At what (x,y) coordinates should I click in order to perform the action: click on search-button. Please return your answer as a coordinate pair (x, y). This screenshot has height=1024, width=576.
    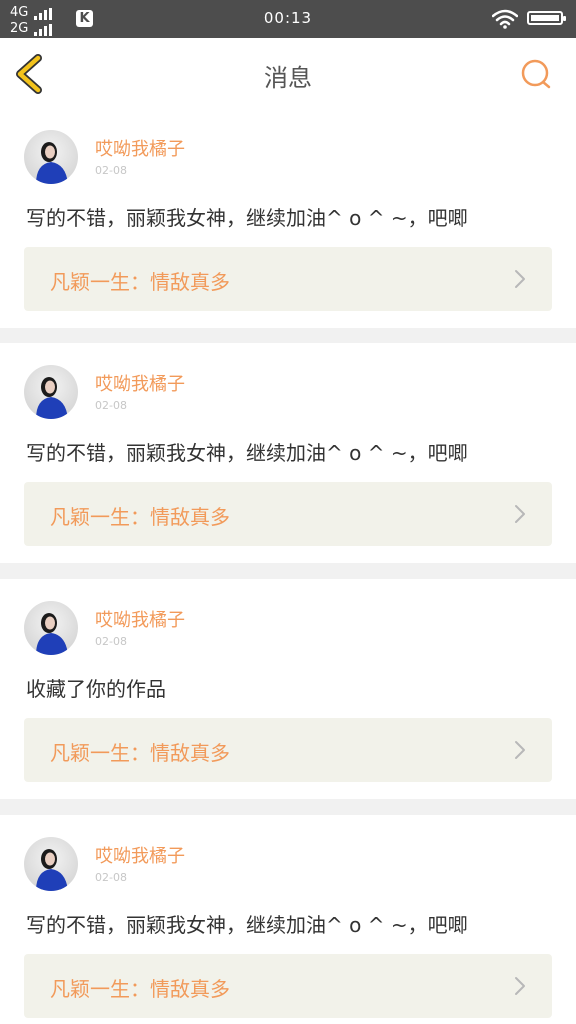
    Looking at the image, I should click on (536, 74).